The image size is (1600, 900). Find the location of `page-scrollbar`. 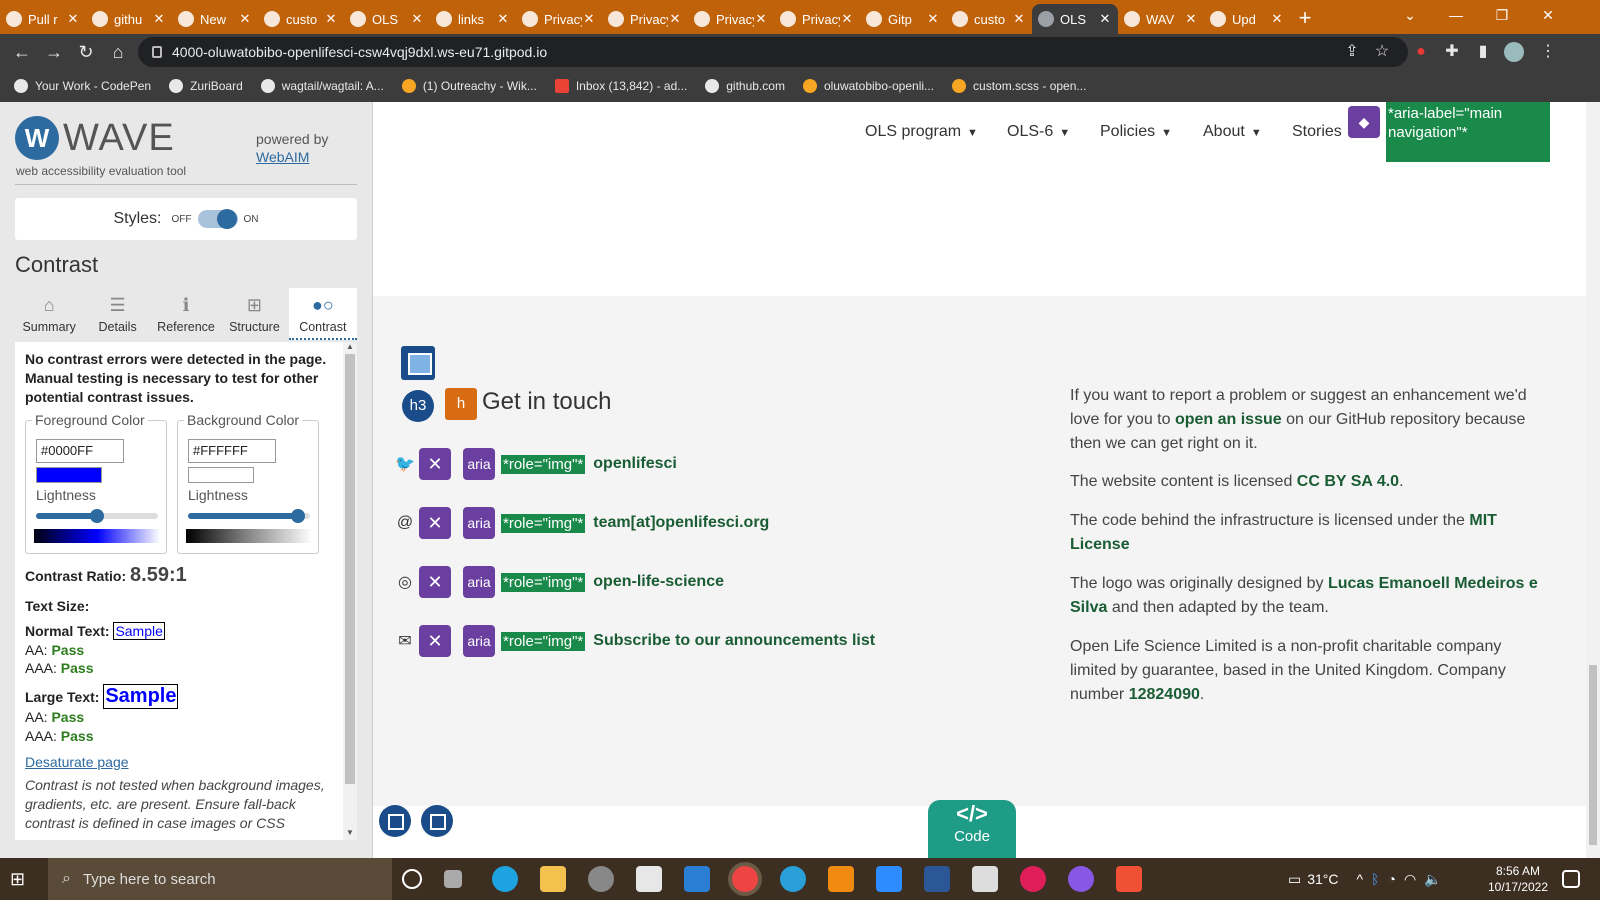

page-scrollbar is located at coordinates (1593, 480).